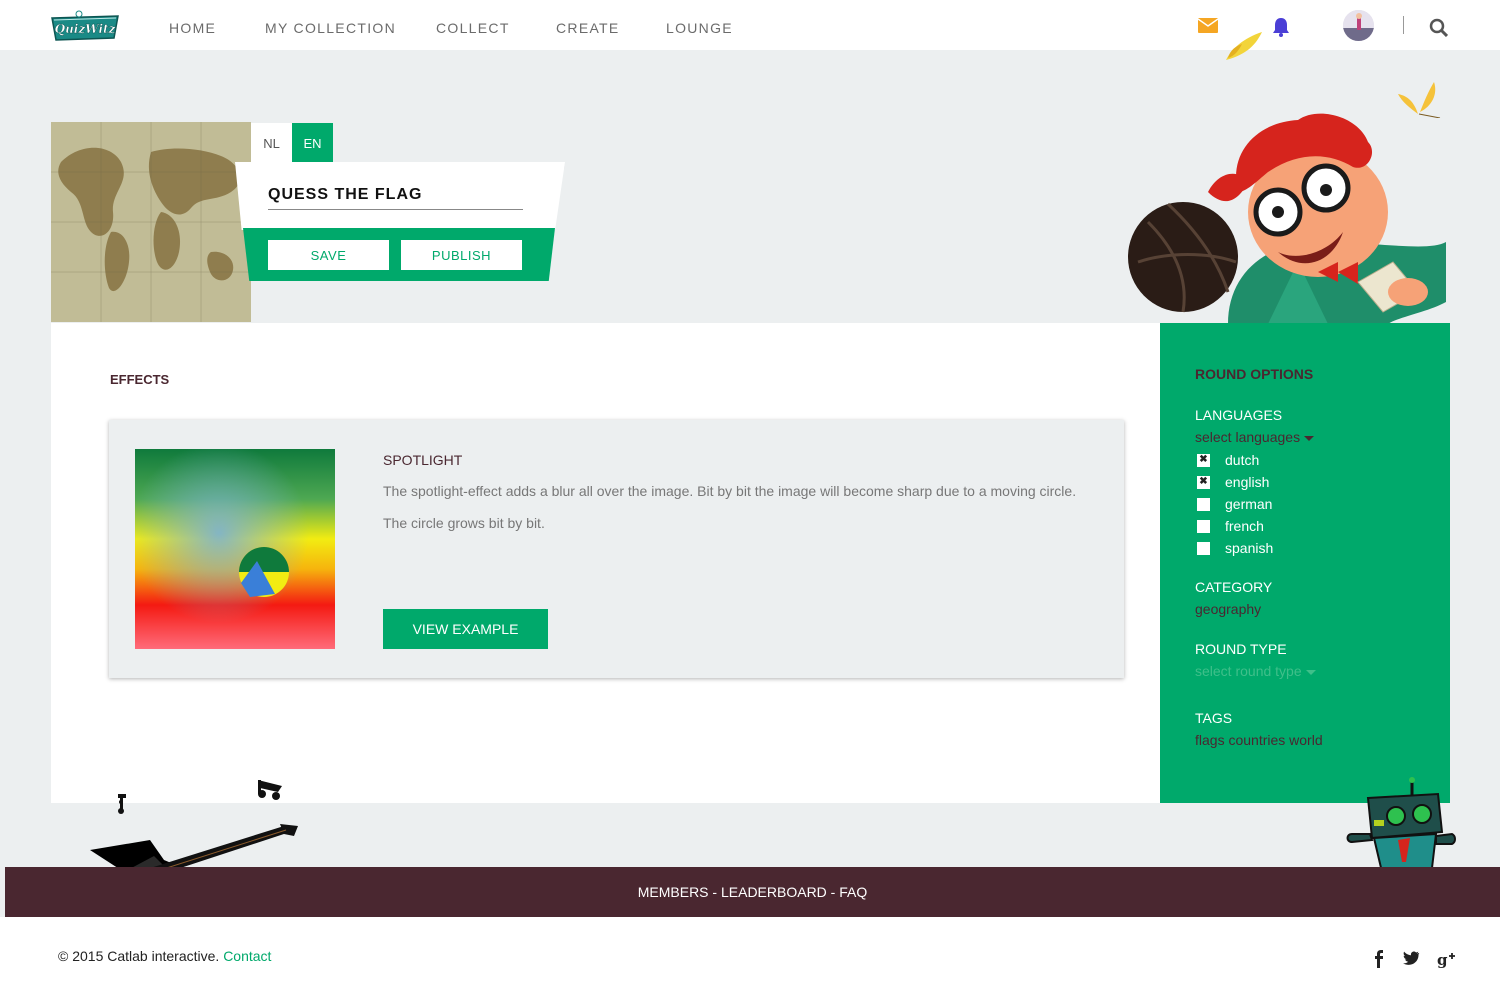 Image resolution: width=1500 pixels, height=998 pixels. I want to click on language-option-label: english, so click(1247, 482).